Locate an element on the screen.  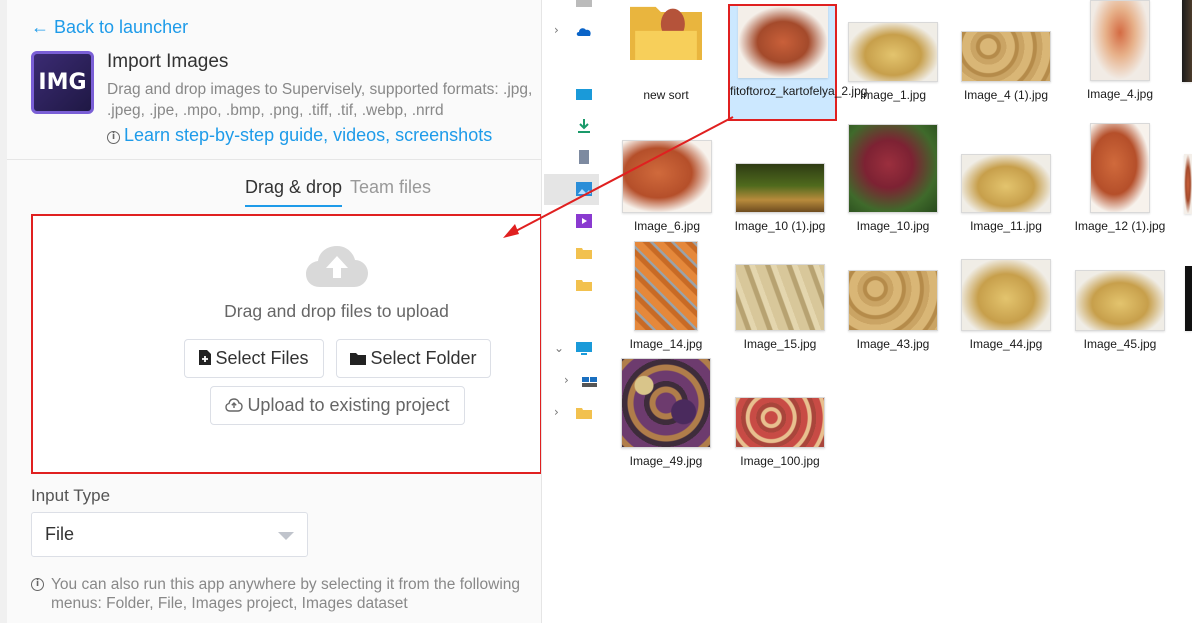
tab-team-files: Team files is located at coordinates (390, 187).